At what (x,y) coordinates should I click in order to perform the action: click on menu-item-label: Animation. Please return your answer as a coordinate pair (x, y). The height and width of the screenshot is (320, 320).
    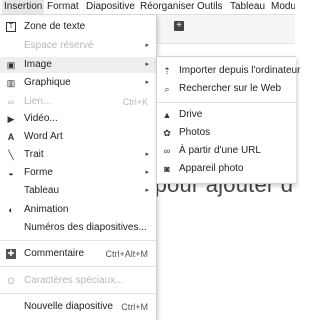
    Looking at the image, I should click on (46, 209).